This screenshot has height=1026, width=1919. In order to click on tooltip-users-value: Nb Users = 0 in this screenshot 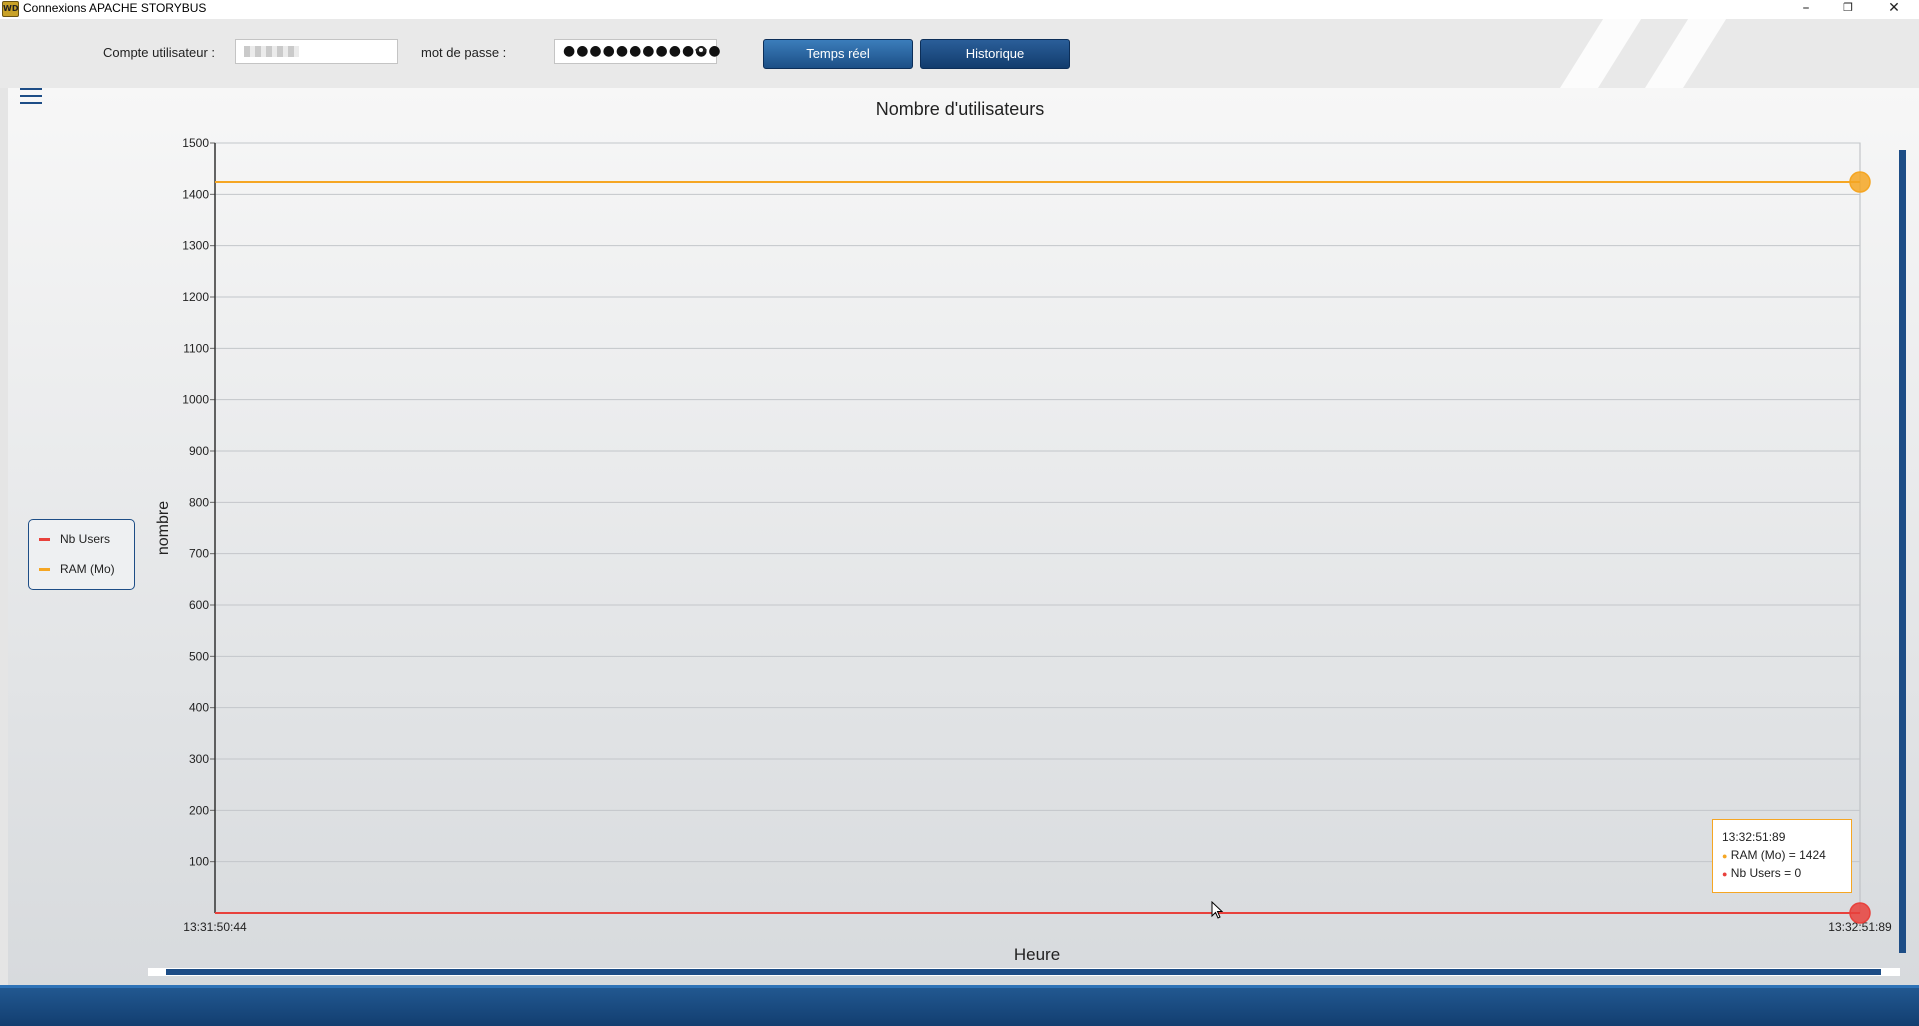, I will do `click(1766, 873)`.